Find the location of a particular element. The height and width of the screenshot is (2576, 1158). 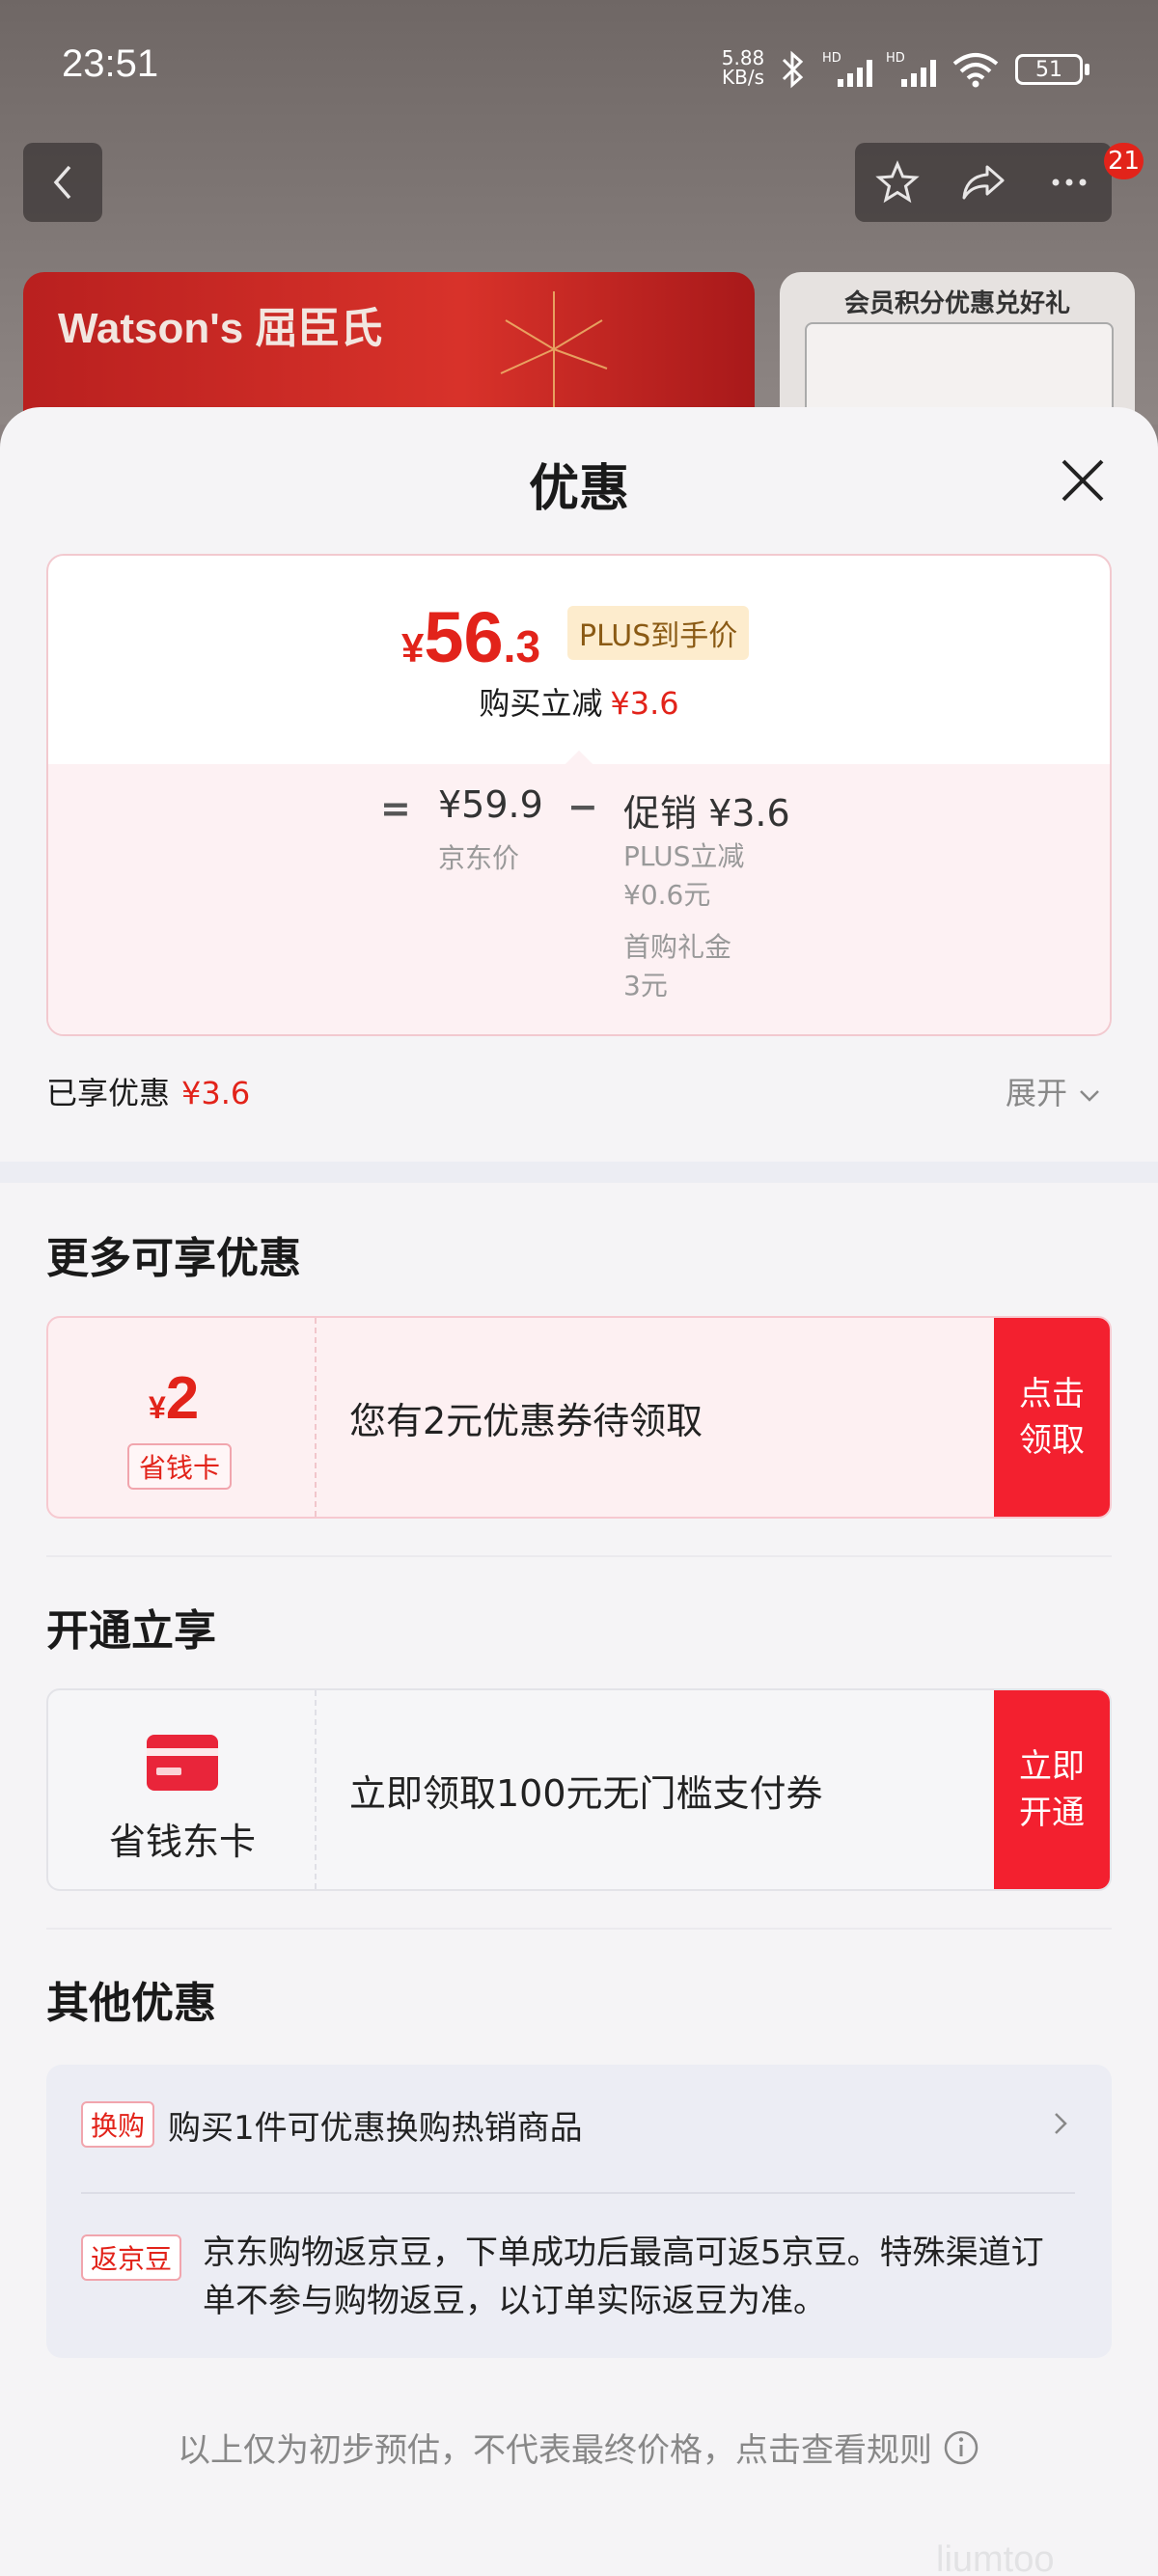

final-price-integer: 56 is located at coordinates (464, 637).